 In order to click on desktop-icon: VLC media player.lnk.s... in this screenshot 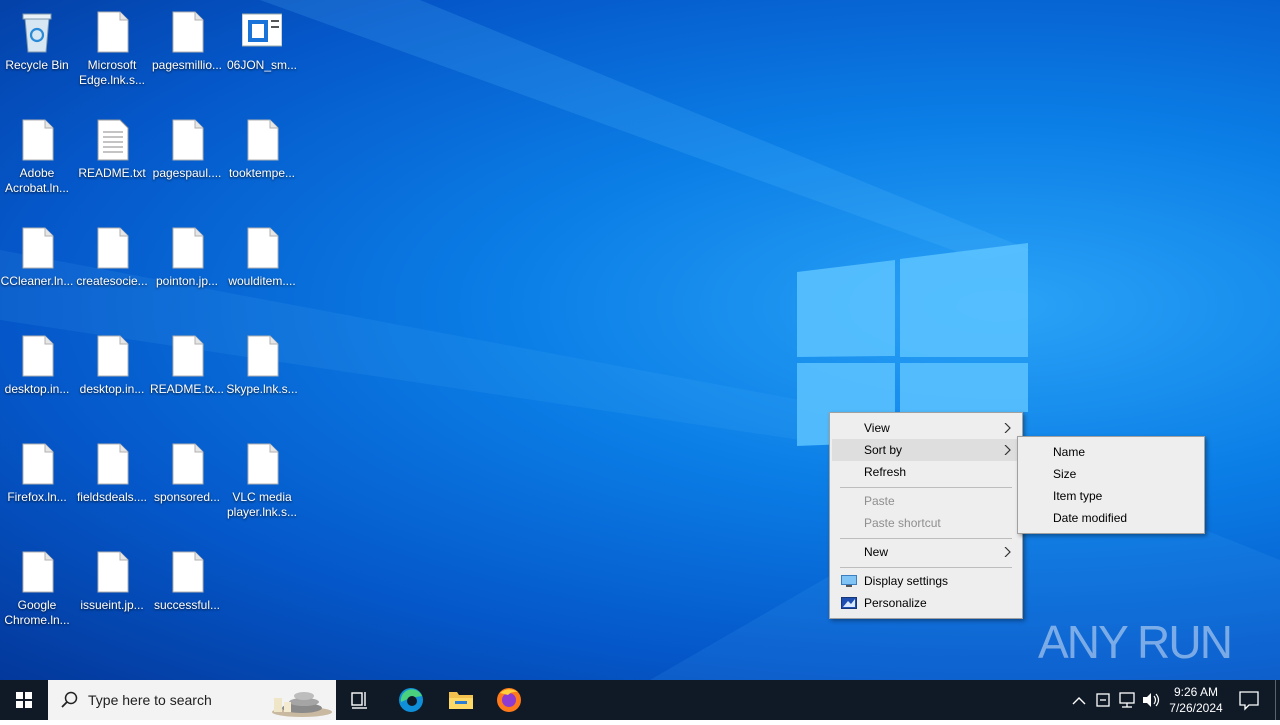, I will do `click(262, 482)`.